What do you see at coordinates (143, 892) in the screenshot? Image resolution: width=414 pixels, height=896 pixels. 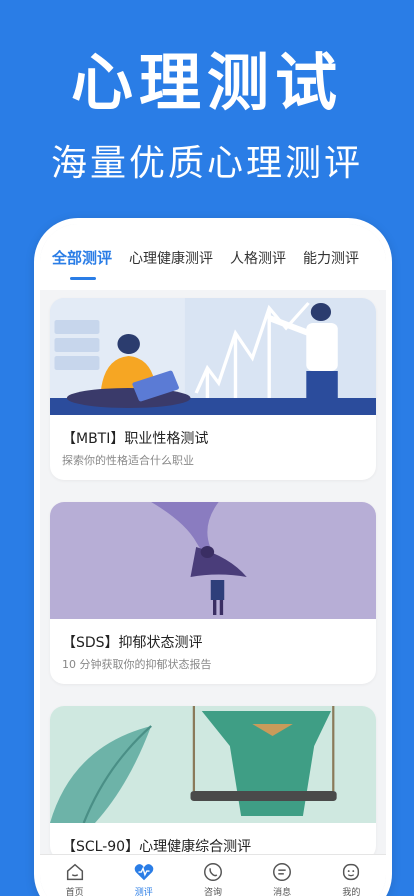 I see `nav-label: 测评` at bounding box center [143, 892].